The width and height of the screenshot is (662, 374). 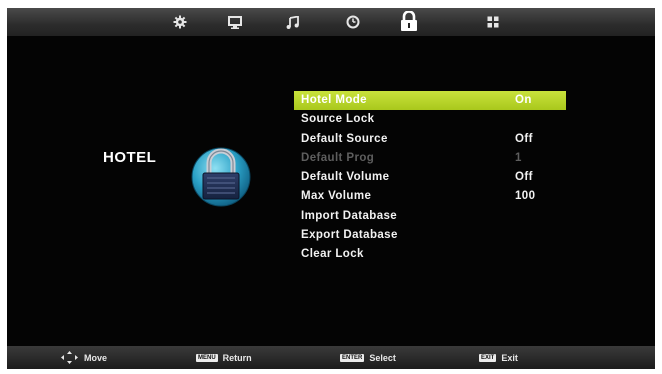 I want to click on menu-item-label: Source Lock, so click(x=338, y=119).